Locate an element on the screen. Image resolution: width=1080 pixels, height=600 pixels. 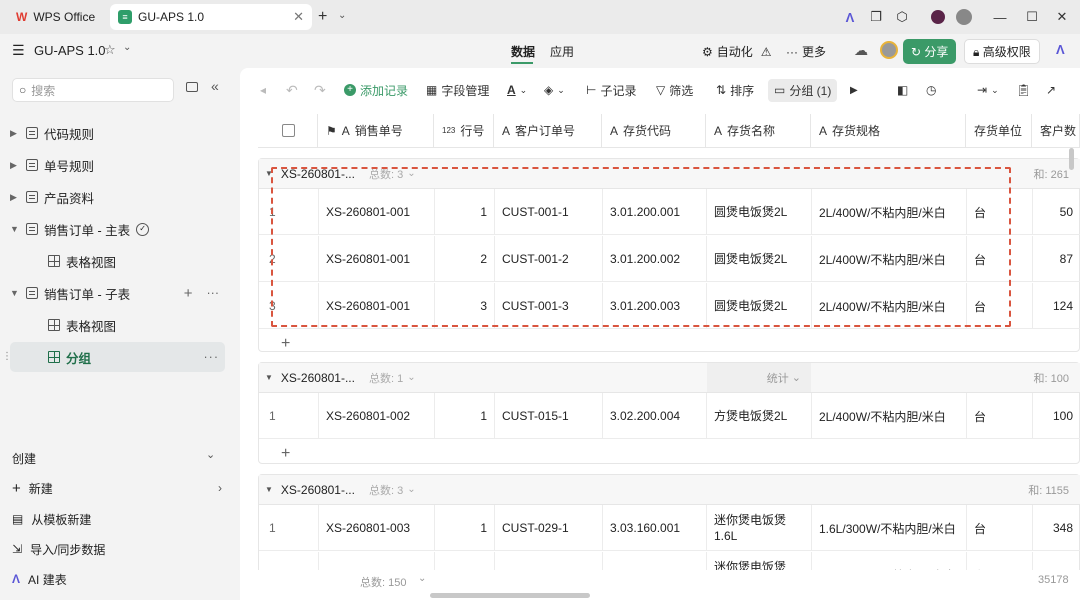
table-cell-cust: CUST-001-1 is located at coordinates (549, 212).